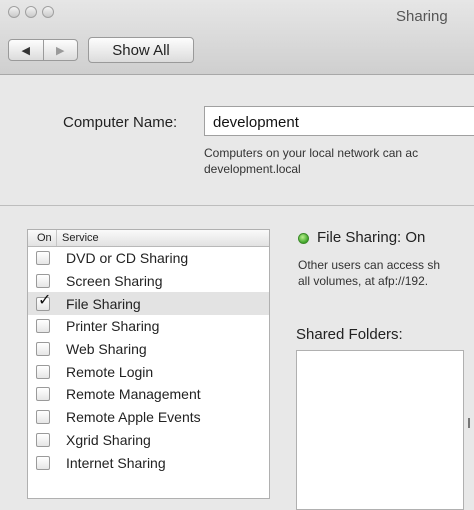  I want to click on service-label: DVD or CD Sharing, so click(127, 258).